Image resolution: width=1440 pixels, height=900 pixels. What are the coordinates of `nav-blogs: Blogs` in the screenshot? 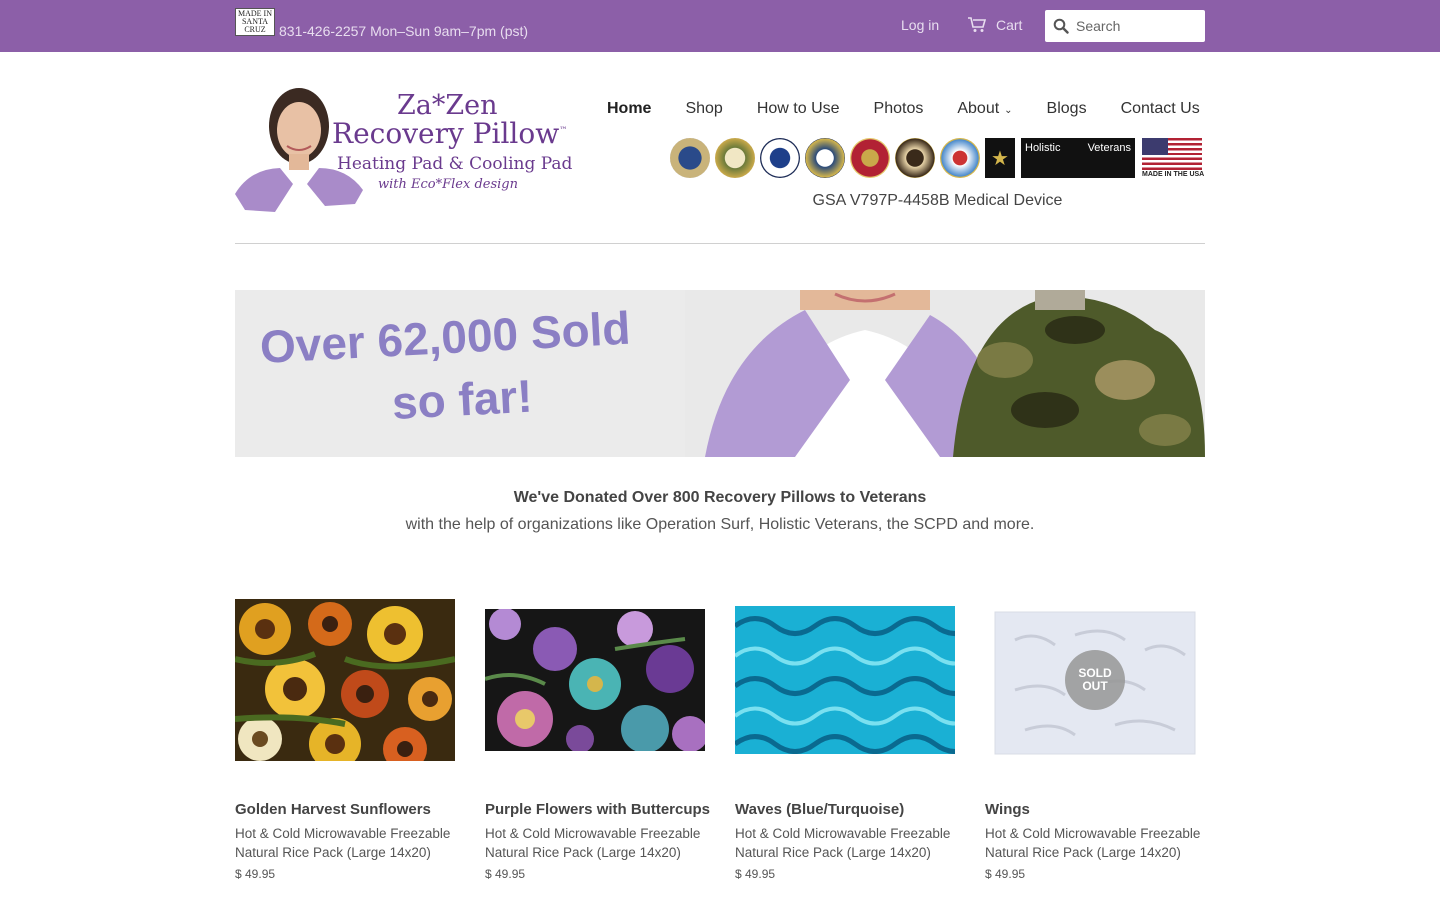 It's located at (1067, 109).